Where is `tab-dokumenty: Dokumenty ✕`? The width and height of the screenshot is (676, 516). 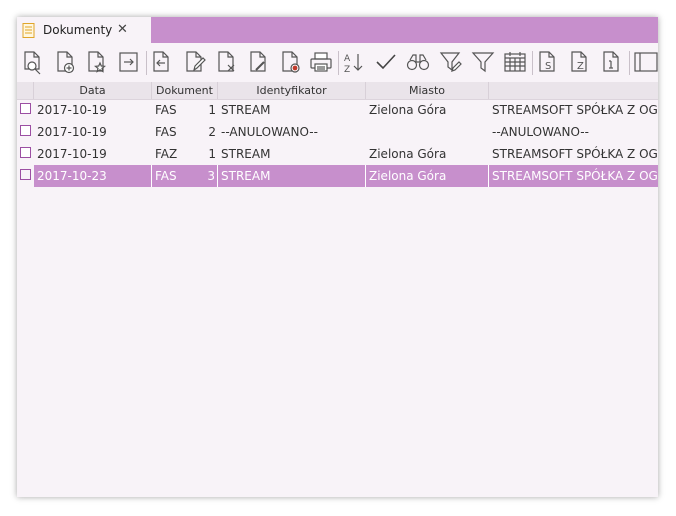
tab-dokumenty: Dokumenty ✕ is located at coordinates (84, 30).